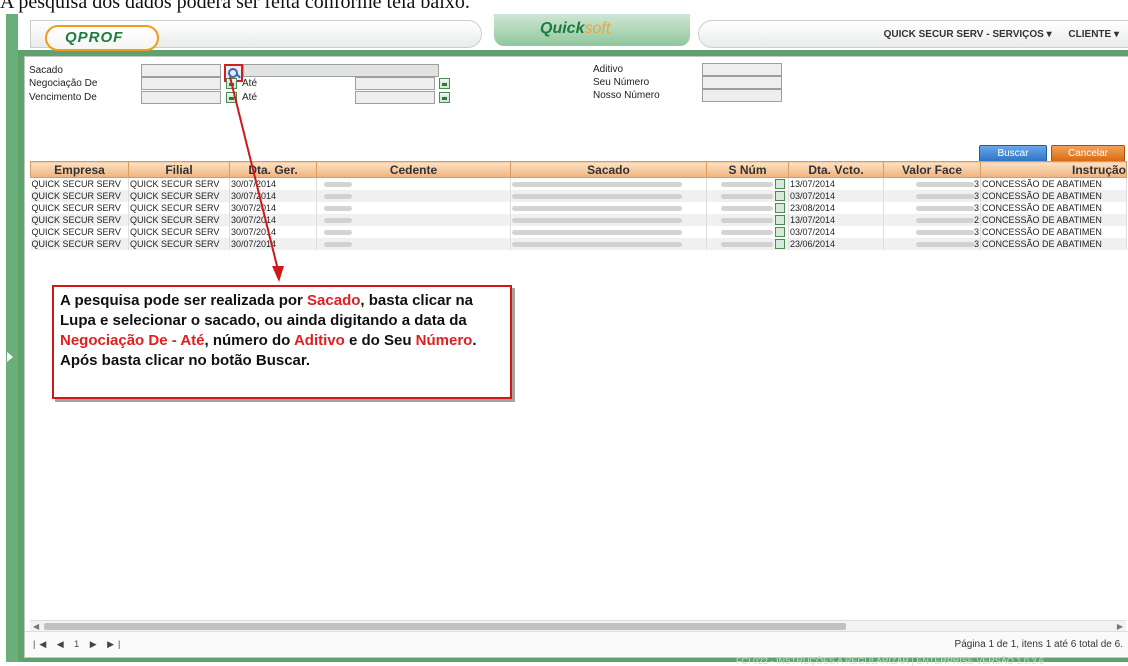  Describe the element at coordinates (181, 97) in the screenshot. I see `vencimento-de-input` at that location.